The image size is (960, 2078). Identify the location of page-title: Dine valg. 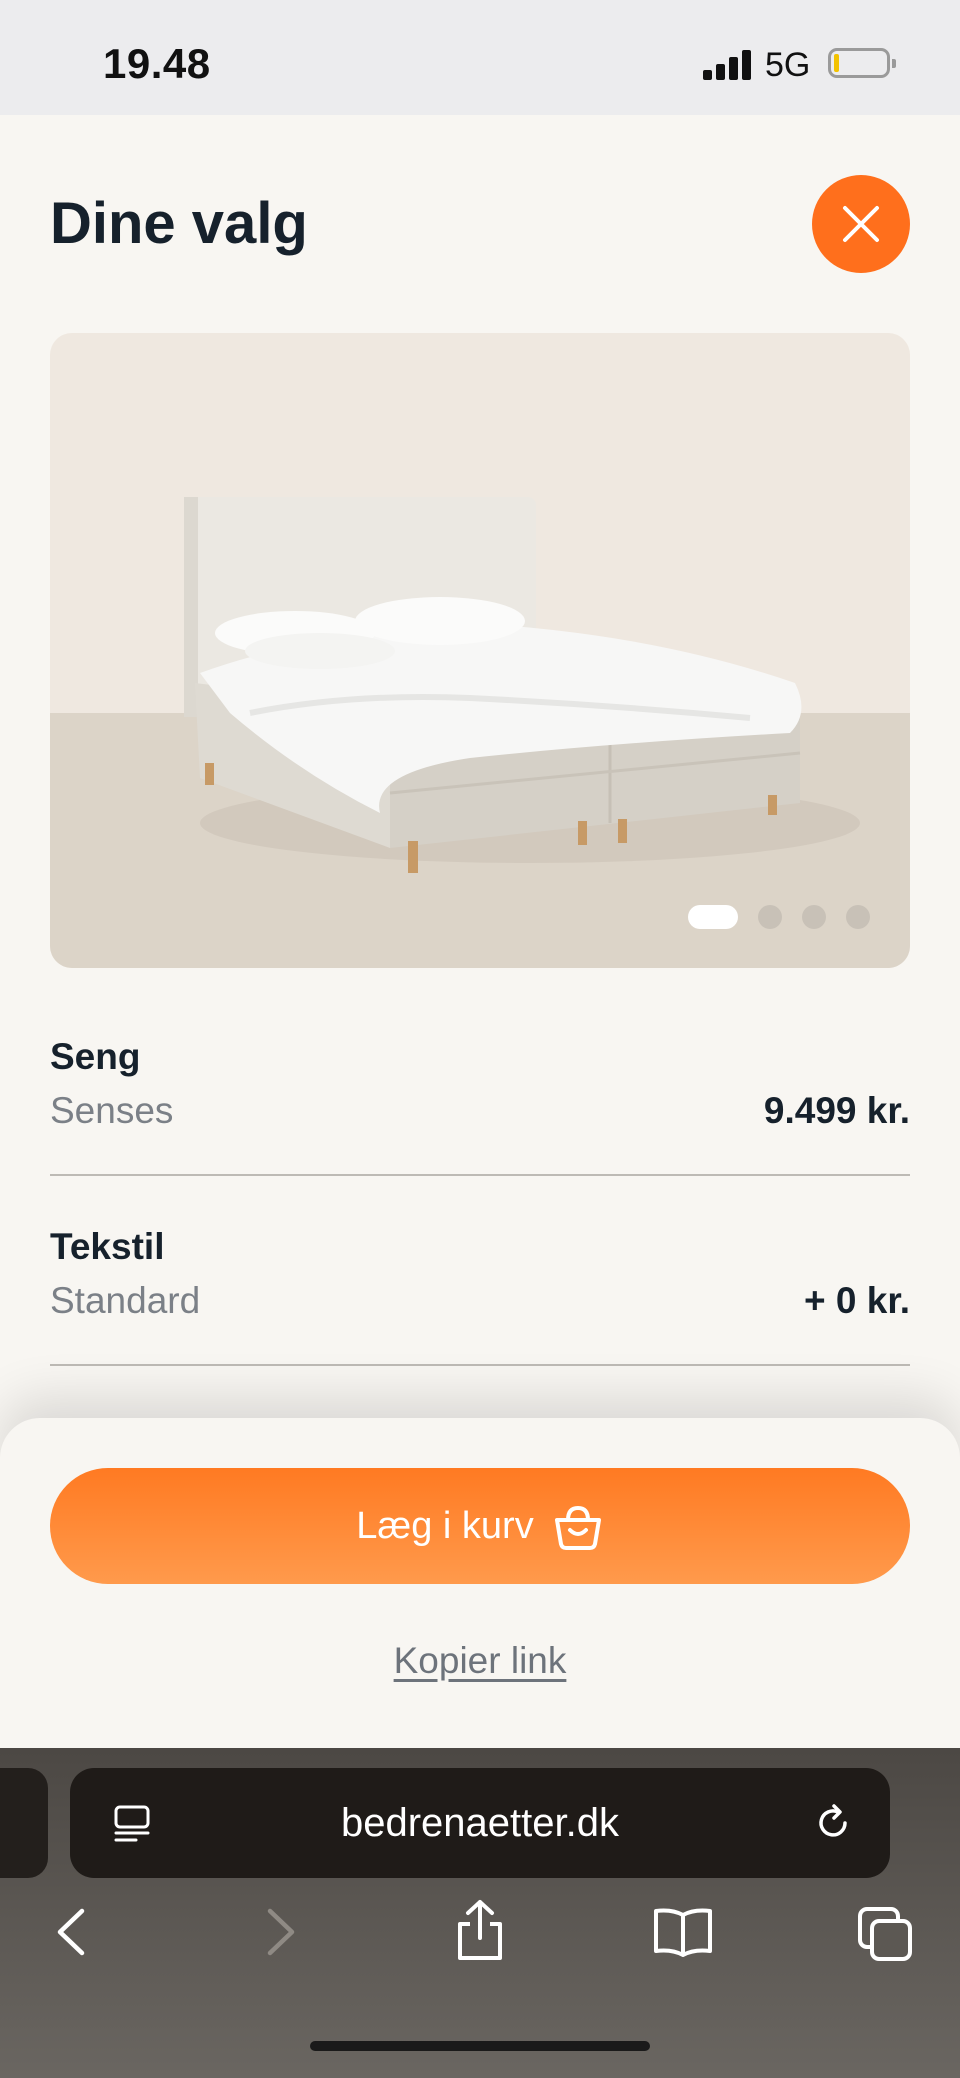
(179, 223).